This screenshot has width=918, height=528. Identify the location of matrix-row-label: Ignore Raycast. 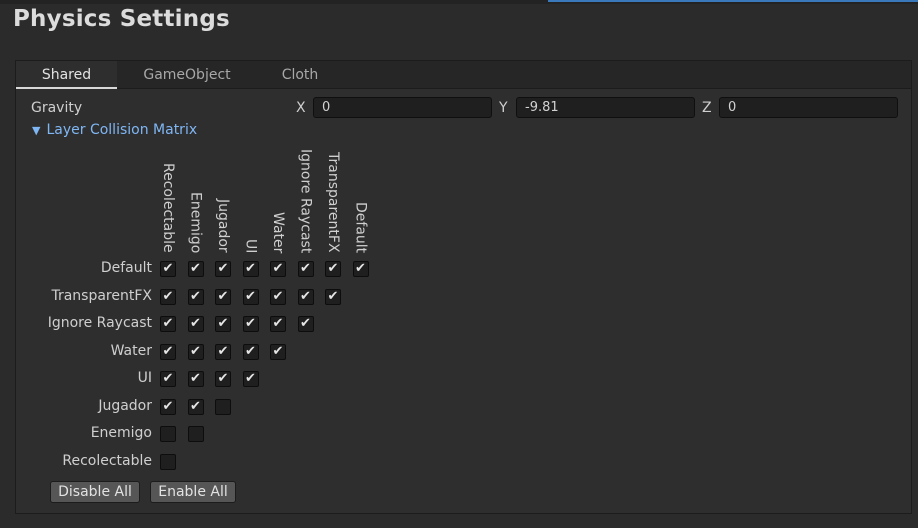
(99, 323).